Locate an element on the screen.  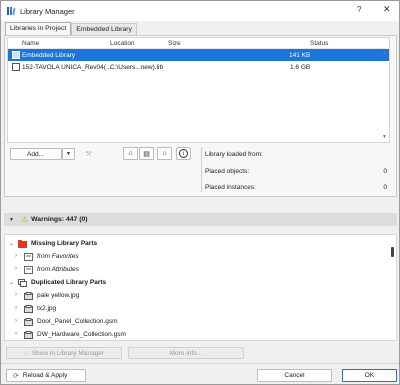
reload-apply-label: Reload & Apply is located at coordinates (45, 375).